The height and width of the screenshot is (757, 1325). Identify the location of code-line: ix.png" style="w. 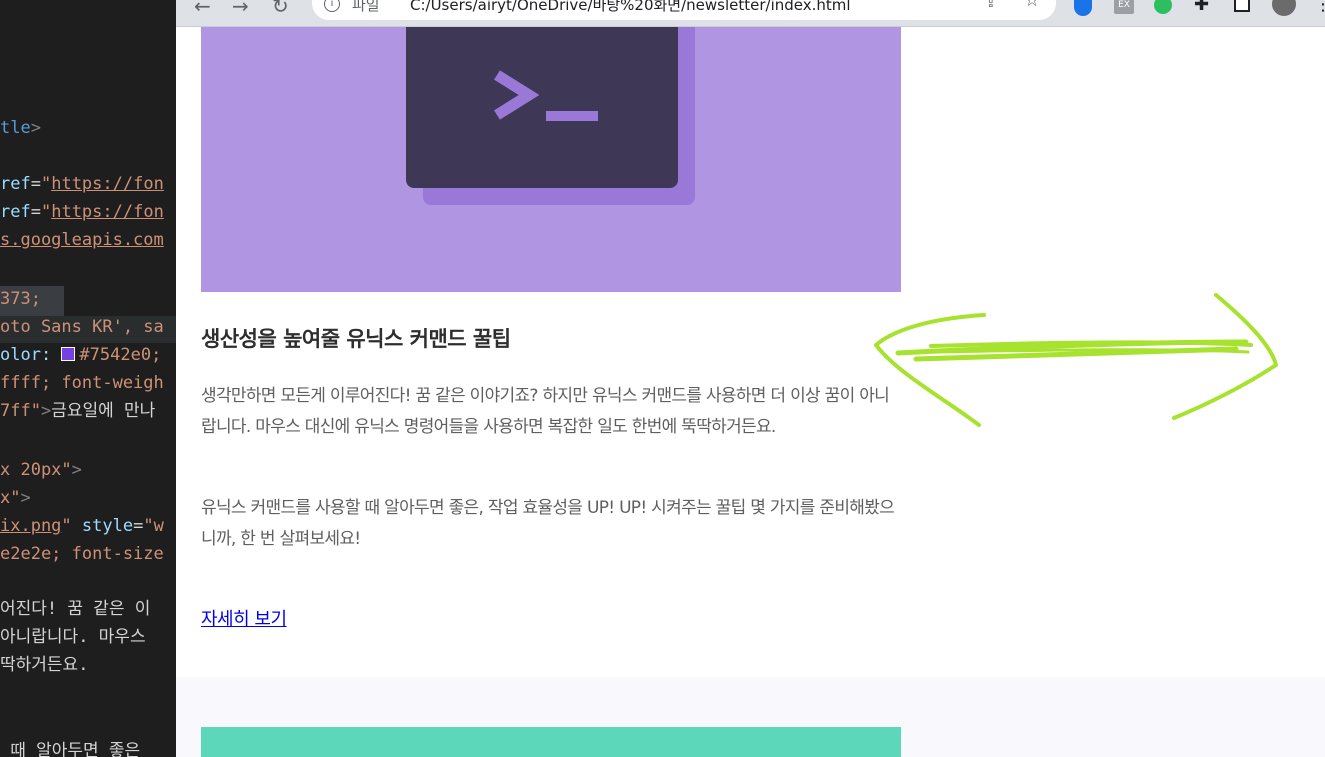
(82, 526).